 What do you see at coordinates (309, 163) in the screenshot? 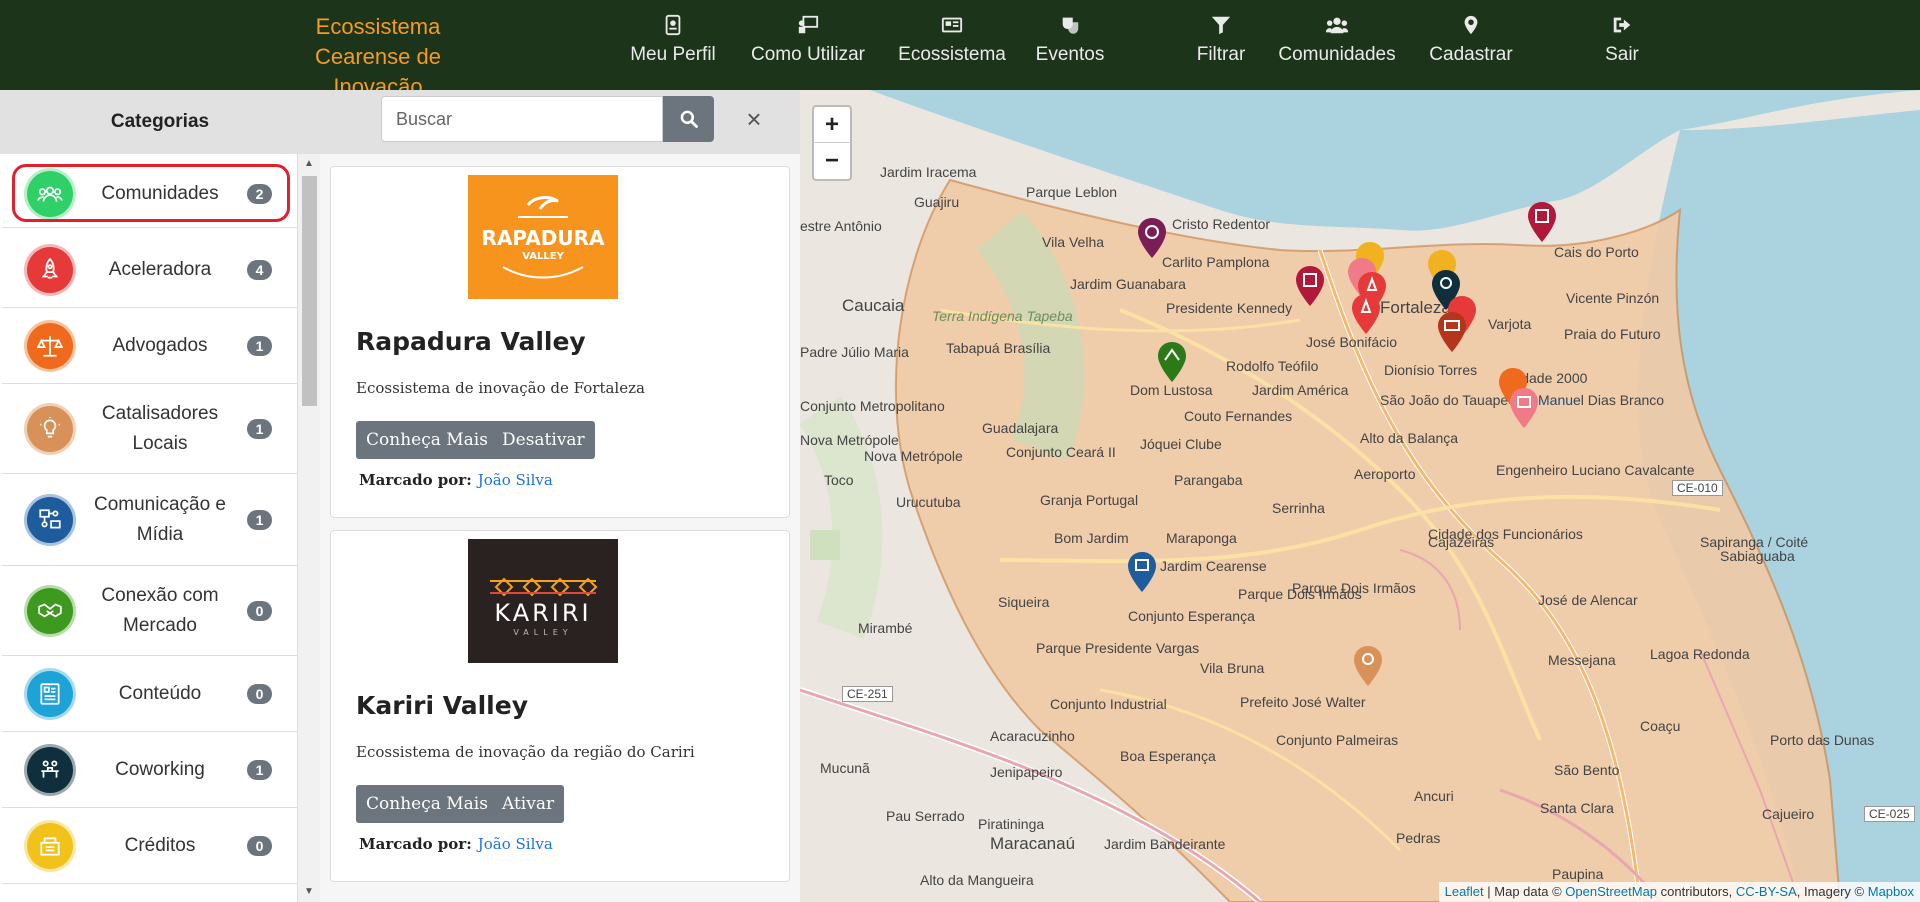
I see `scroll-up-icon: ▲` at bounding box center [309, 163].